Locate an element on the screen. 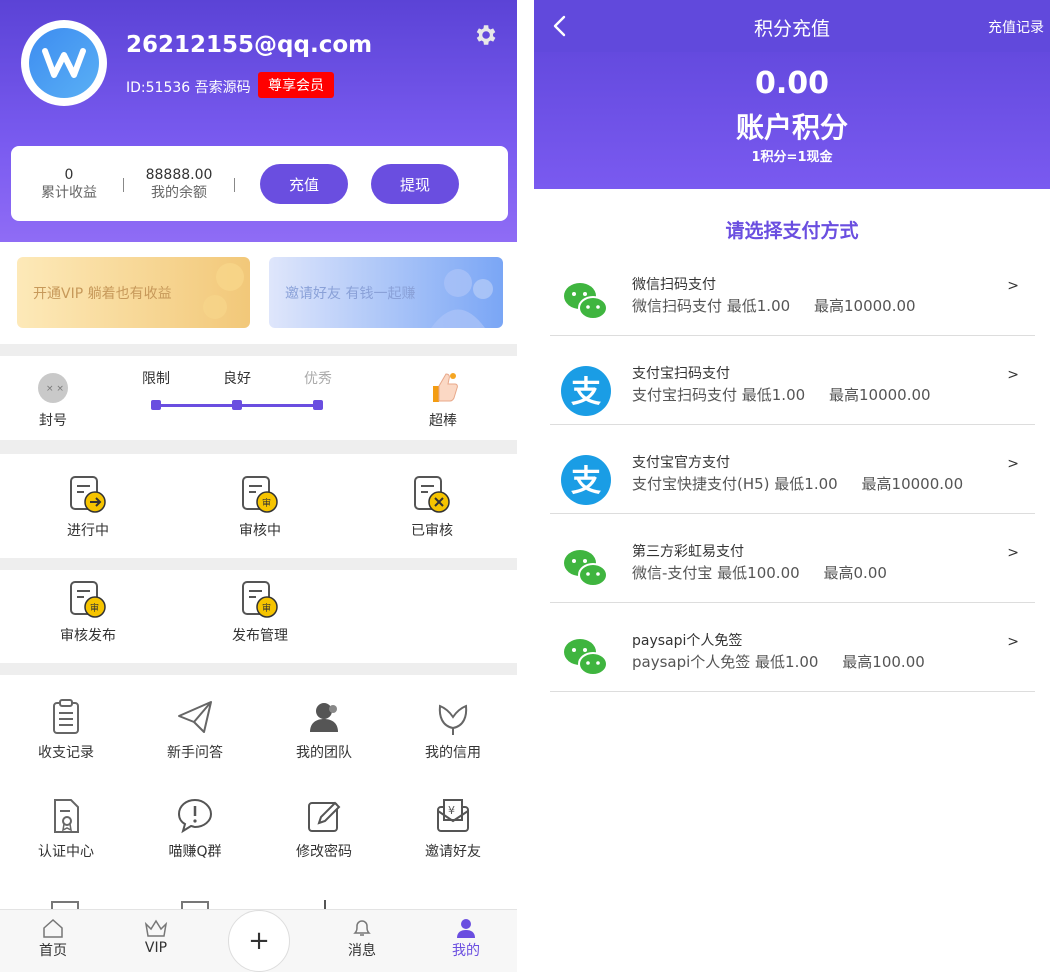 The height and width of the screenshot is (972, 1050). tool-verification: 认证中心 is located at coordinates (66, 829).